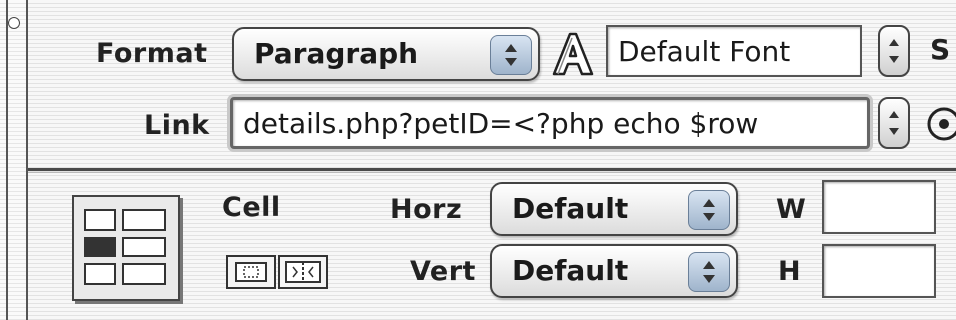  I want to click on panel-left-rail, so click(14, 160).